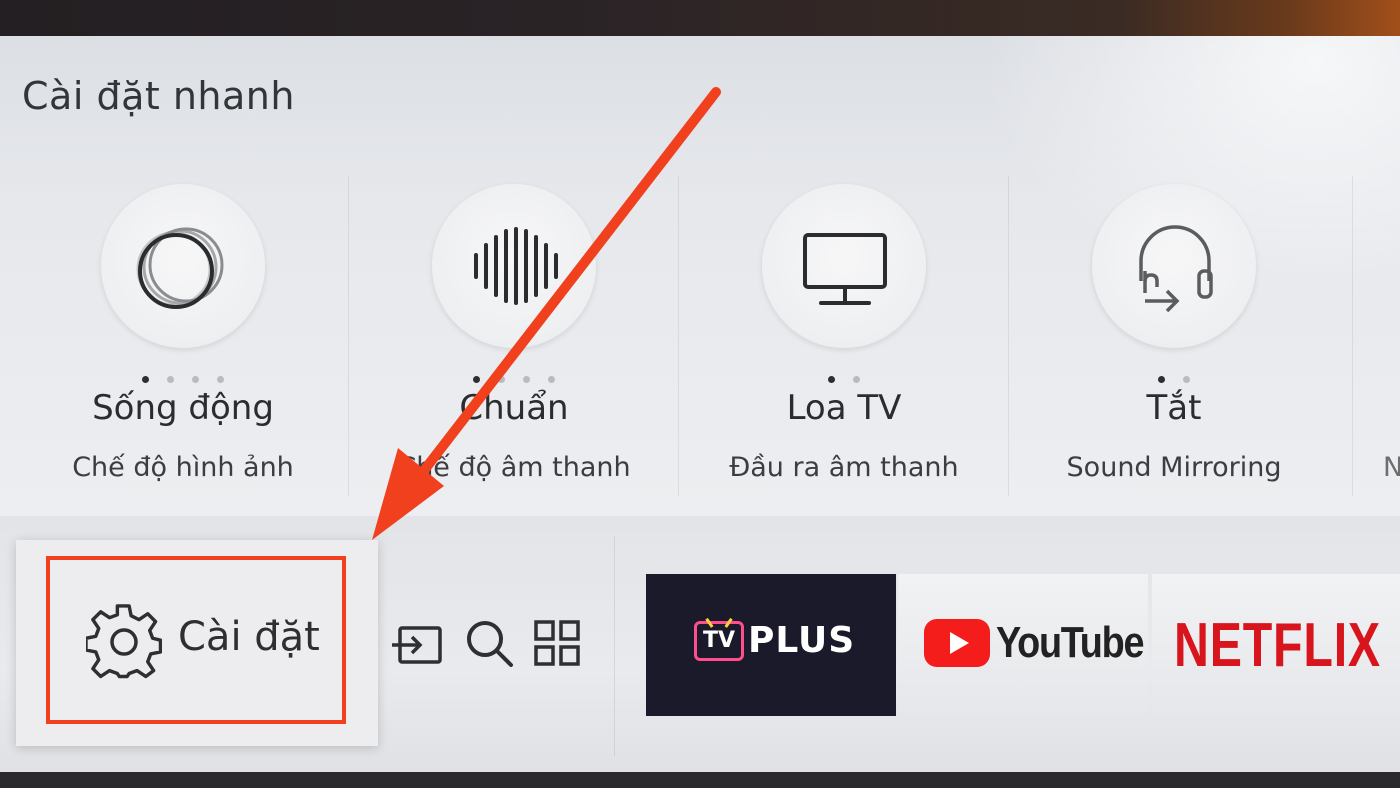 Image resolution: width=1400 pixels, height=788 pixels. Describe the element at coordinates (614, 646) in the screenshot. I see `bar-divider` at that location.